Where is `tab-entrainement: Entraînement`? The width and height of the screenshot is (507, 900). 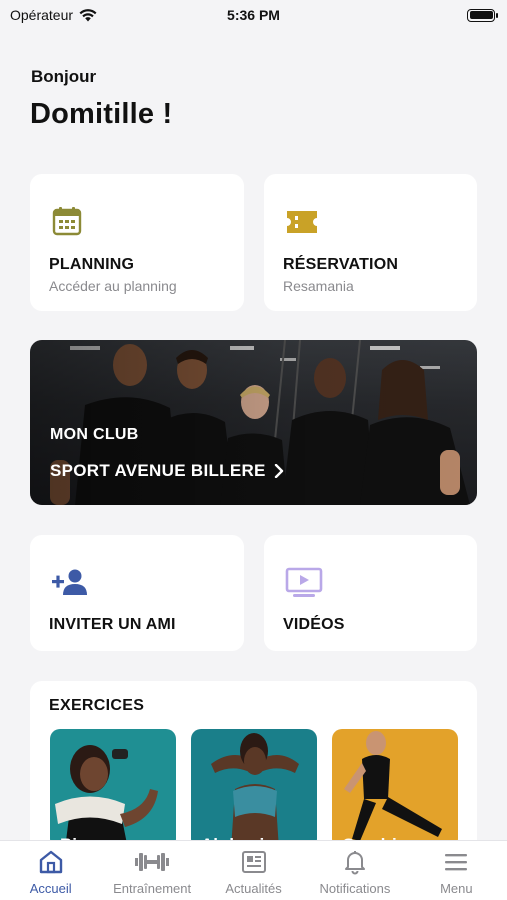
tab-entrainement: Entraînement is located at coordinates (151, 870).